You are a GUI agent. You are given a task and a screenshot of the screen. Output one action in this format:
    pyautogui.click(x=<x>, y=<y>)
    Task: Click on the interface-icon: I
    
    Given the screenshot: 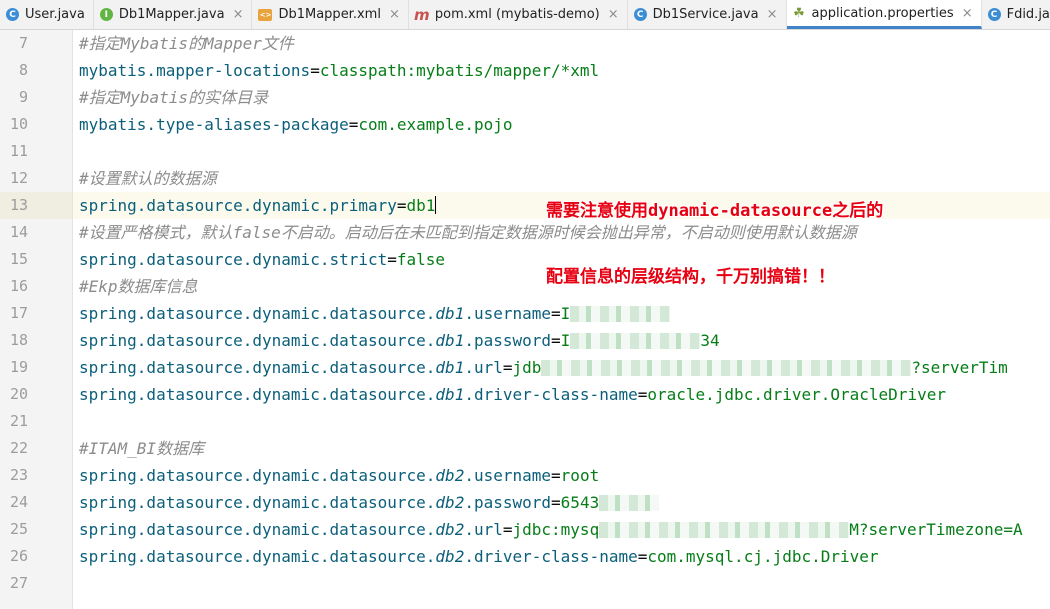 What is the action you would take?
    pyautogui.click(x=106, y=14)
    